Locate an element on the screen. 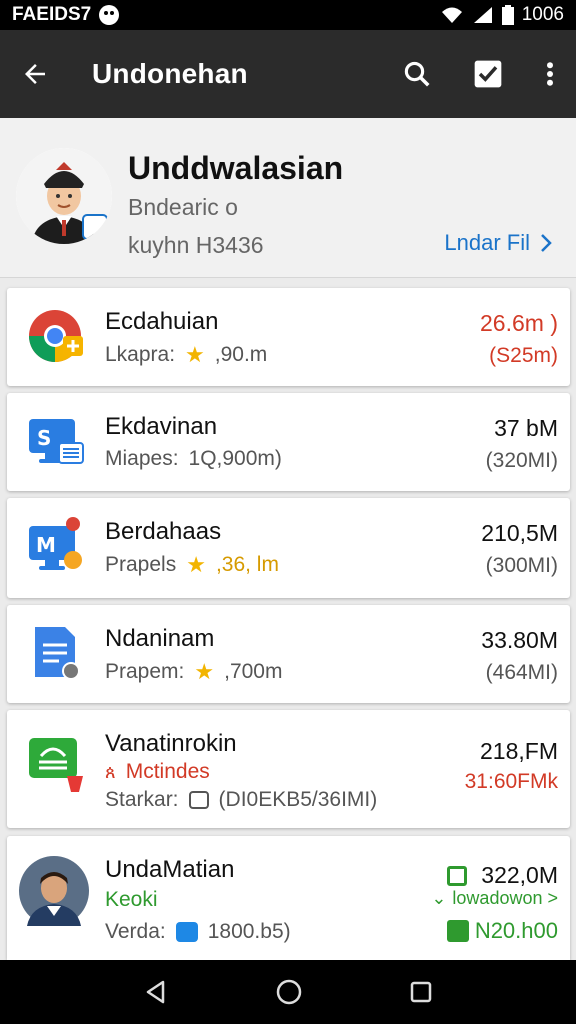 Image resolution: width=576 pixels, height=1024 pixels. profile-link-label: Lndar Fil is located at coordinates (487, 242).